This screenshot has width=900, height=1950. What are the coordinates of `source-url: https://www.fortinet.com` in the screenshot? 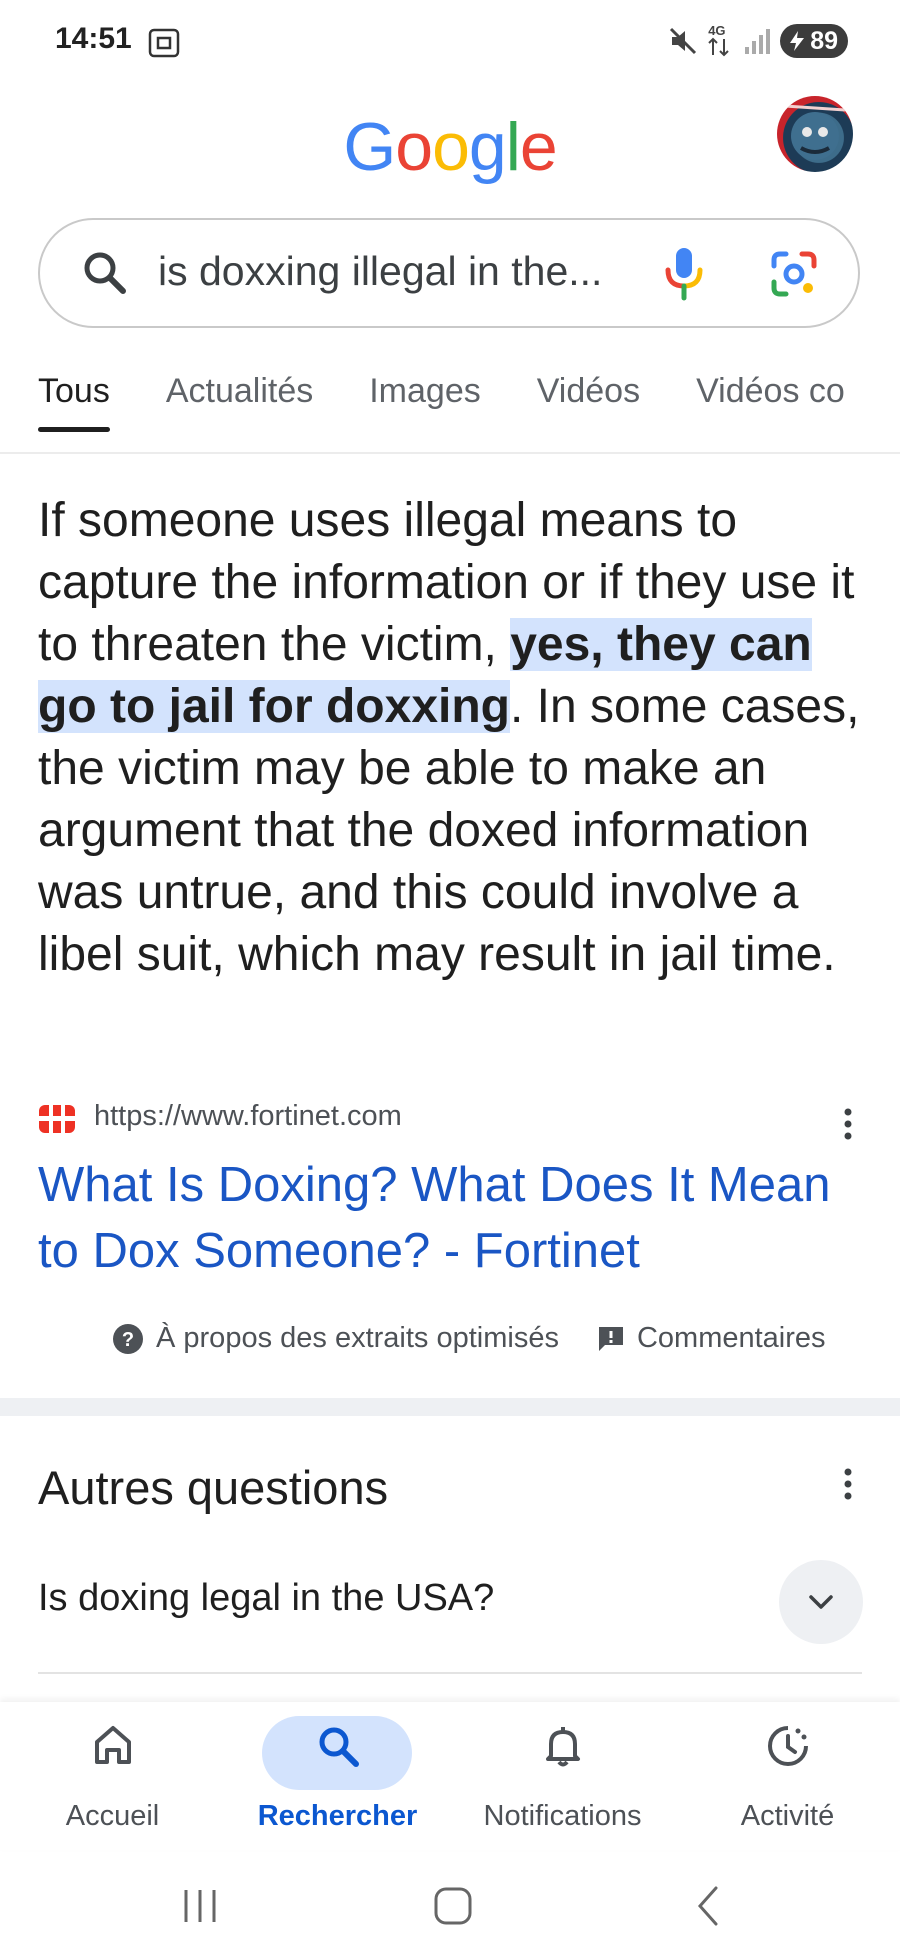 It's located at (248, 1116).